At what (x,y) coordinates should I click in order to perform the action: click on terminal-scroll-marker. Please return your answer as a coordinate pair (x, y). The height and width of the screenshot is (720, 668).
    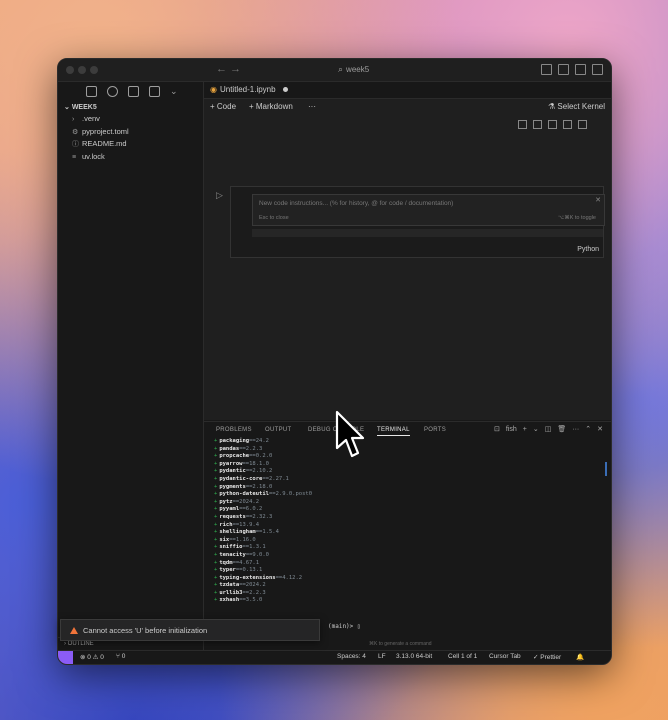
    Looking at the image, I should click on (606, 469).